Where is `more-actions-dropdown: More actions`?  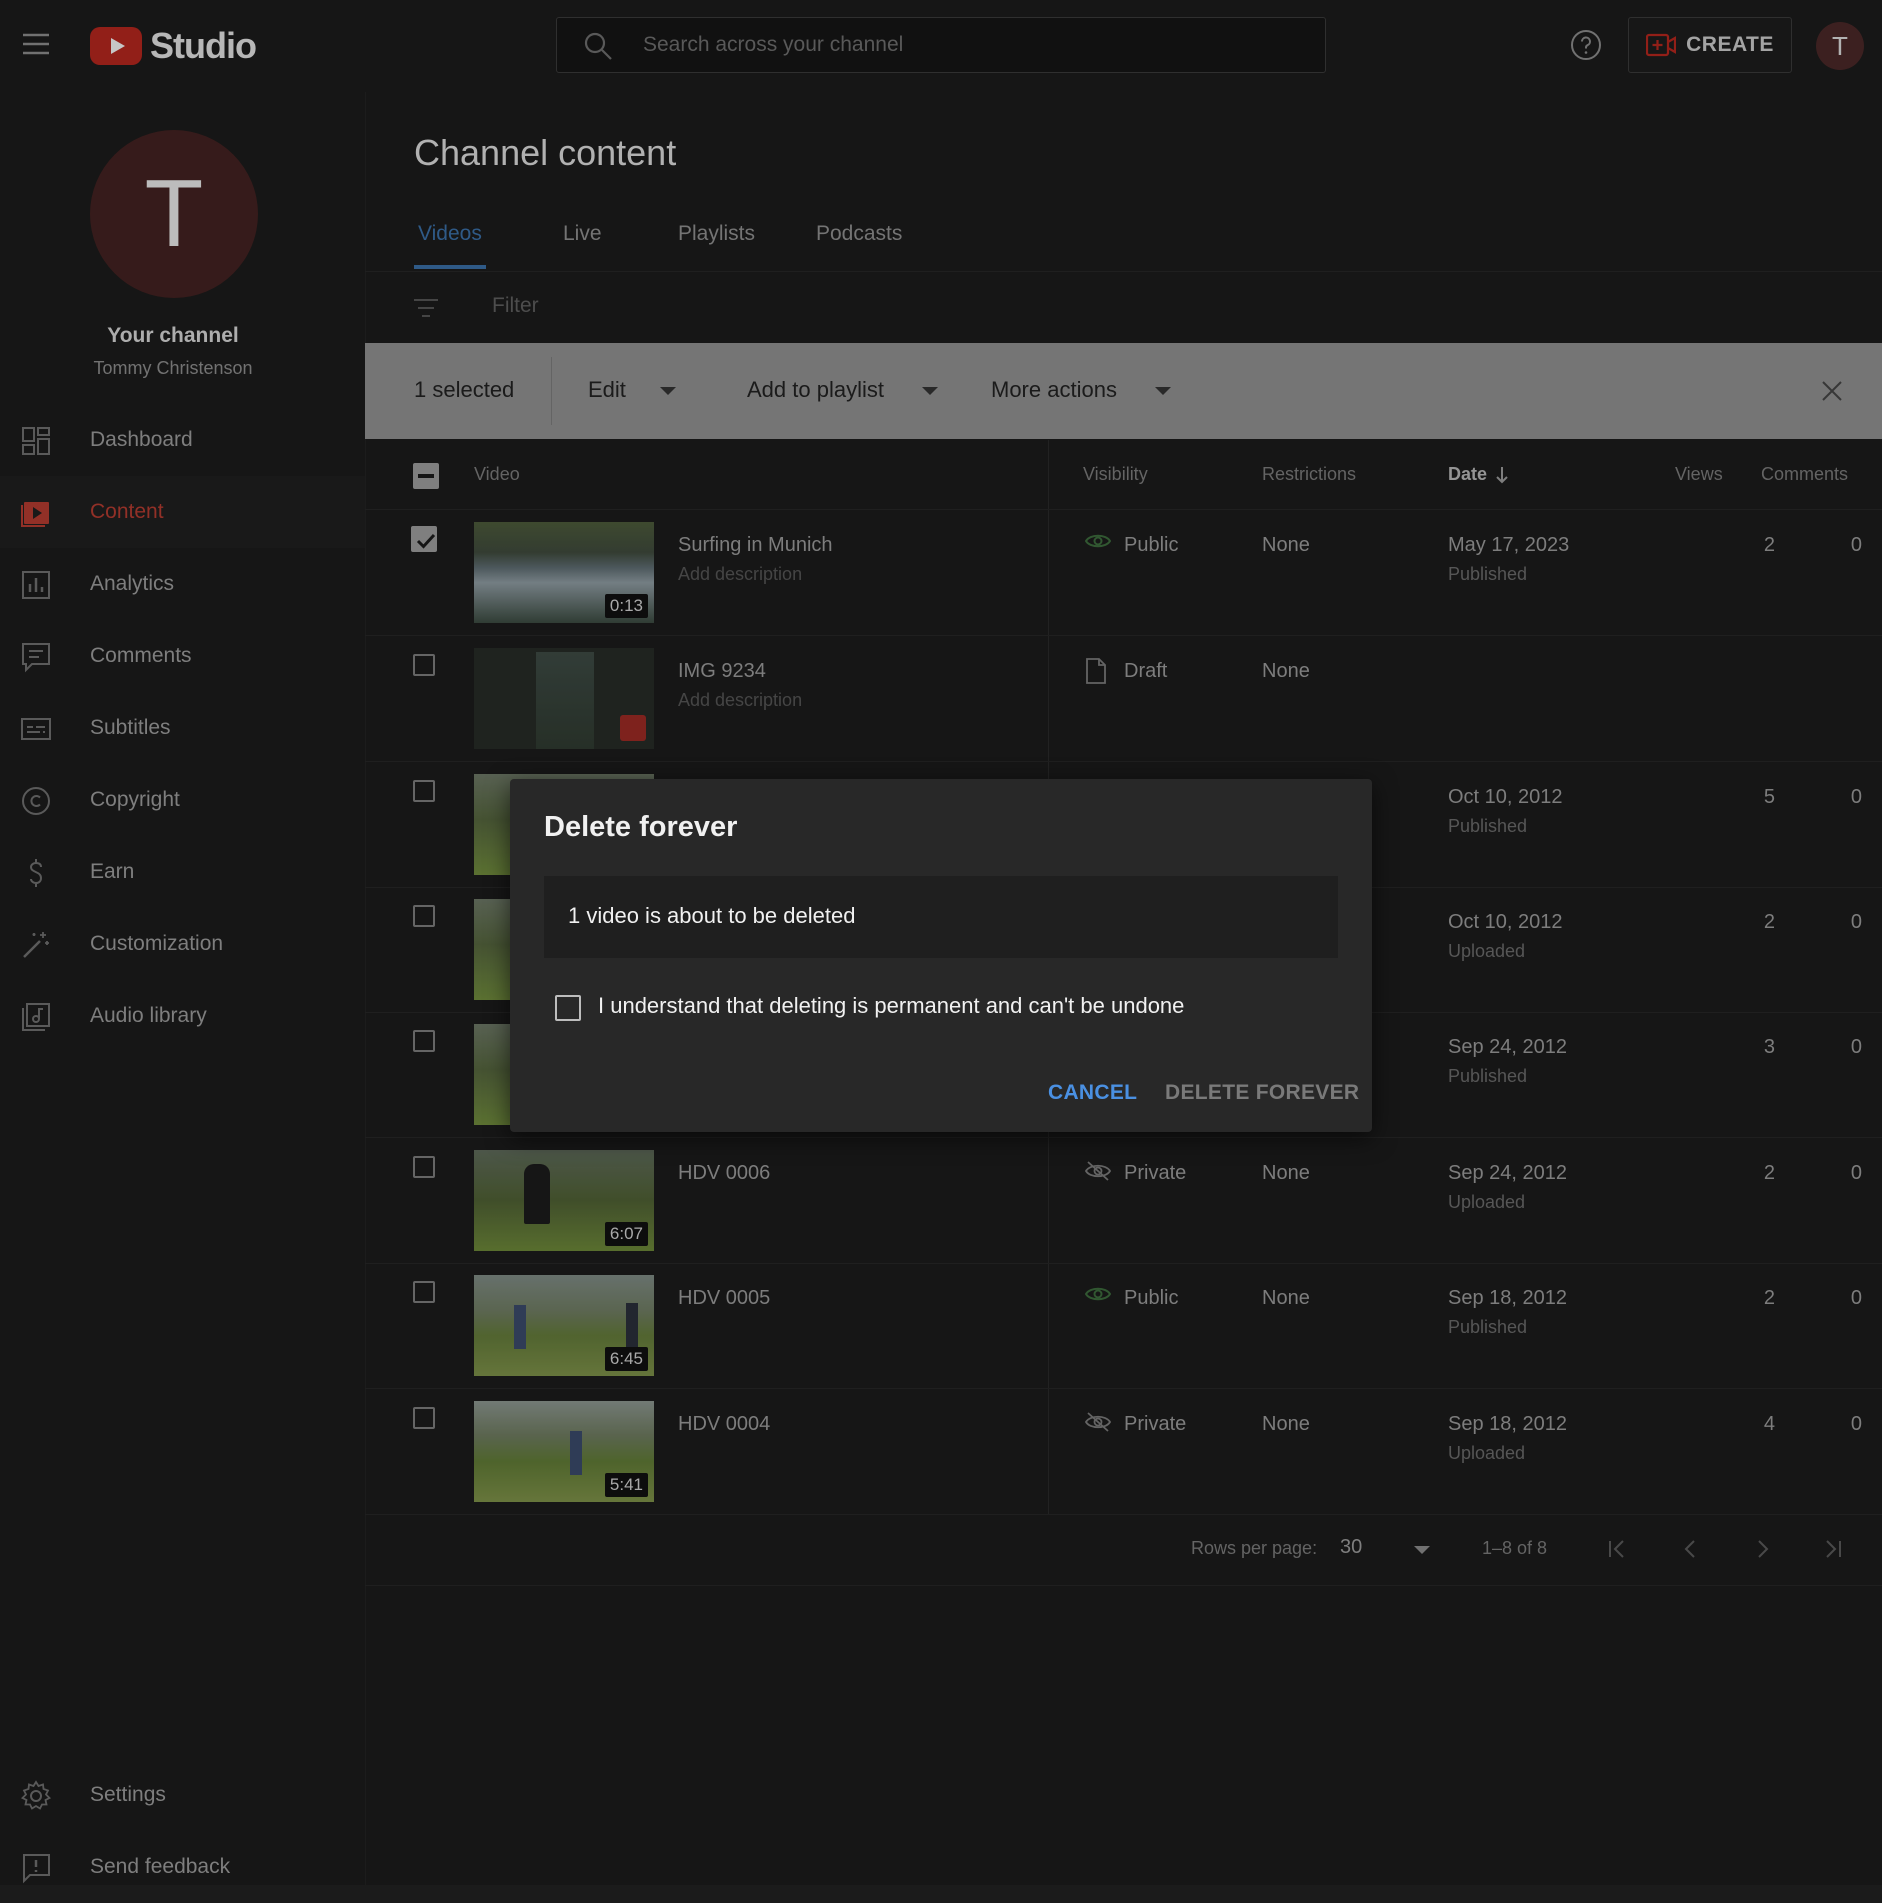
more-actions-dropdown: More actions is located at coordinates (1054, 390).